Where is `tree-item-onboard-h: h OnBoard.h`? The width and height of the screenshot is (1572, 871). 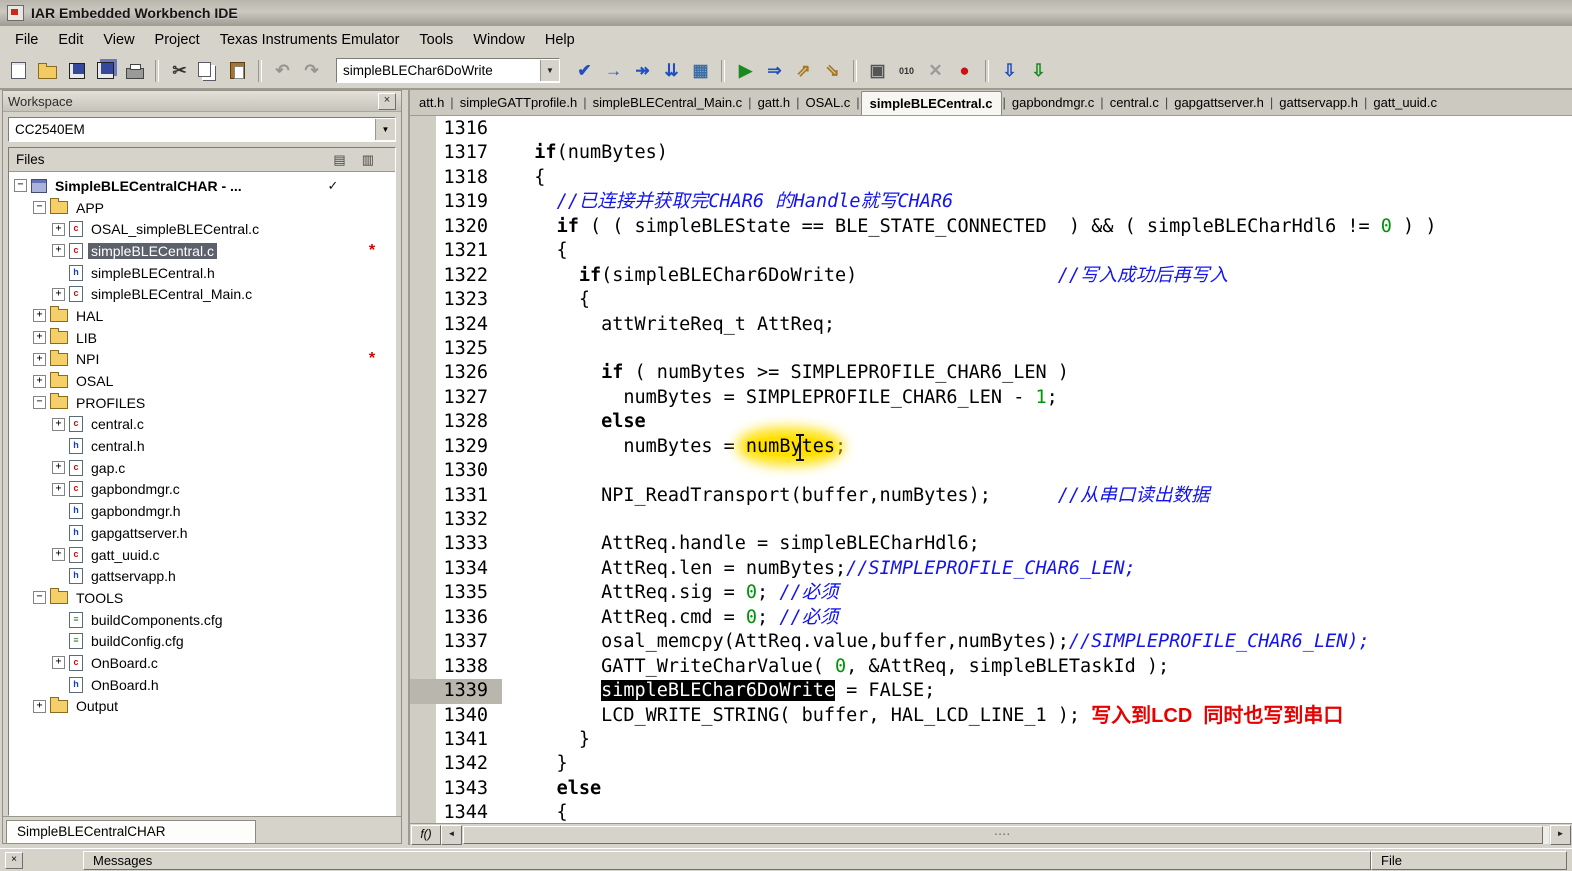 tree-item-onboard-h: h OnBoard.h is located at coordinates (202, 685).